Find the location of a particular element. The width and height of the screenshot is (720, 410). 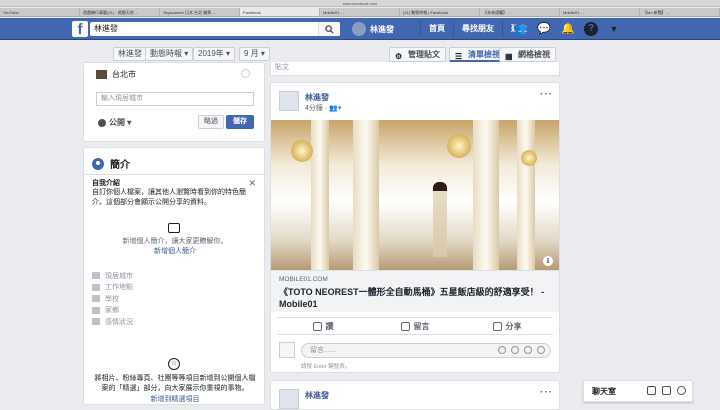

profile-name: 林進發 is located at coordinates (382, 29).